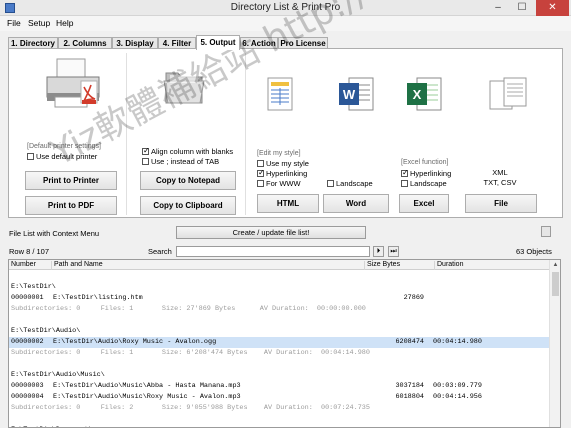  I want to click on directory-row: E:\TestDir\Audio\Music\, so click(279, 375).